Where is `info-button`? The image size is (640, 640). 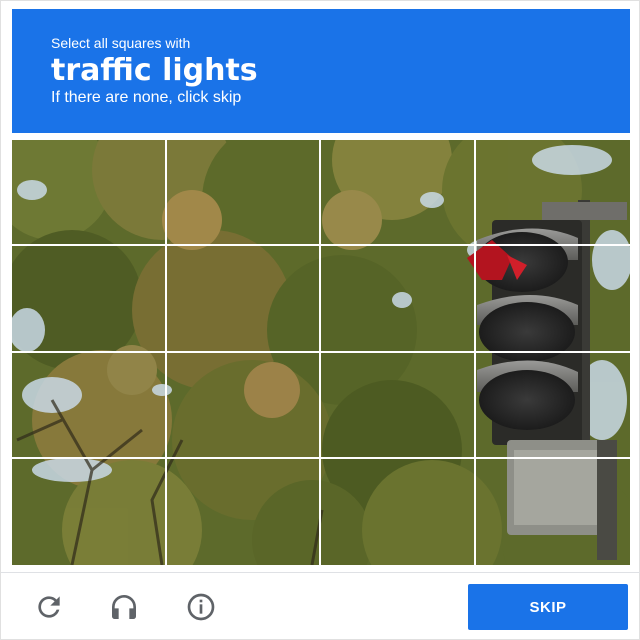 info-button is located at coordinates (201, 607).